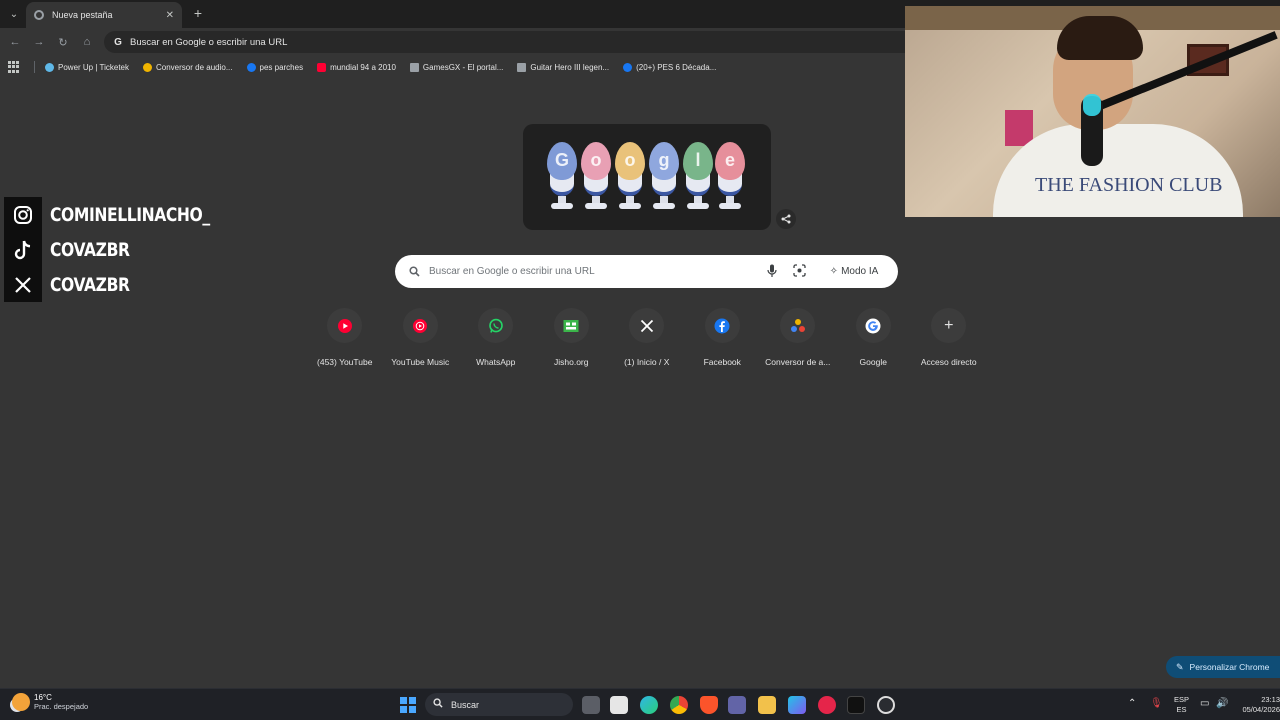  Describe the element at coordinates (773, 271) in the screenshot. I see `microphone-icon` at that location.